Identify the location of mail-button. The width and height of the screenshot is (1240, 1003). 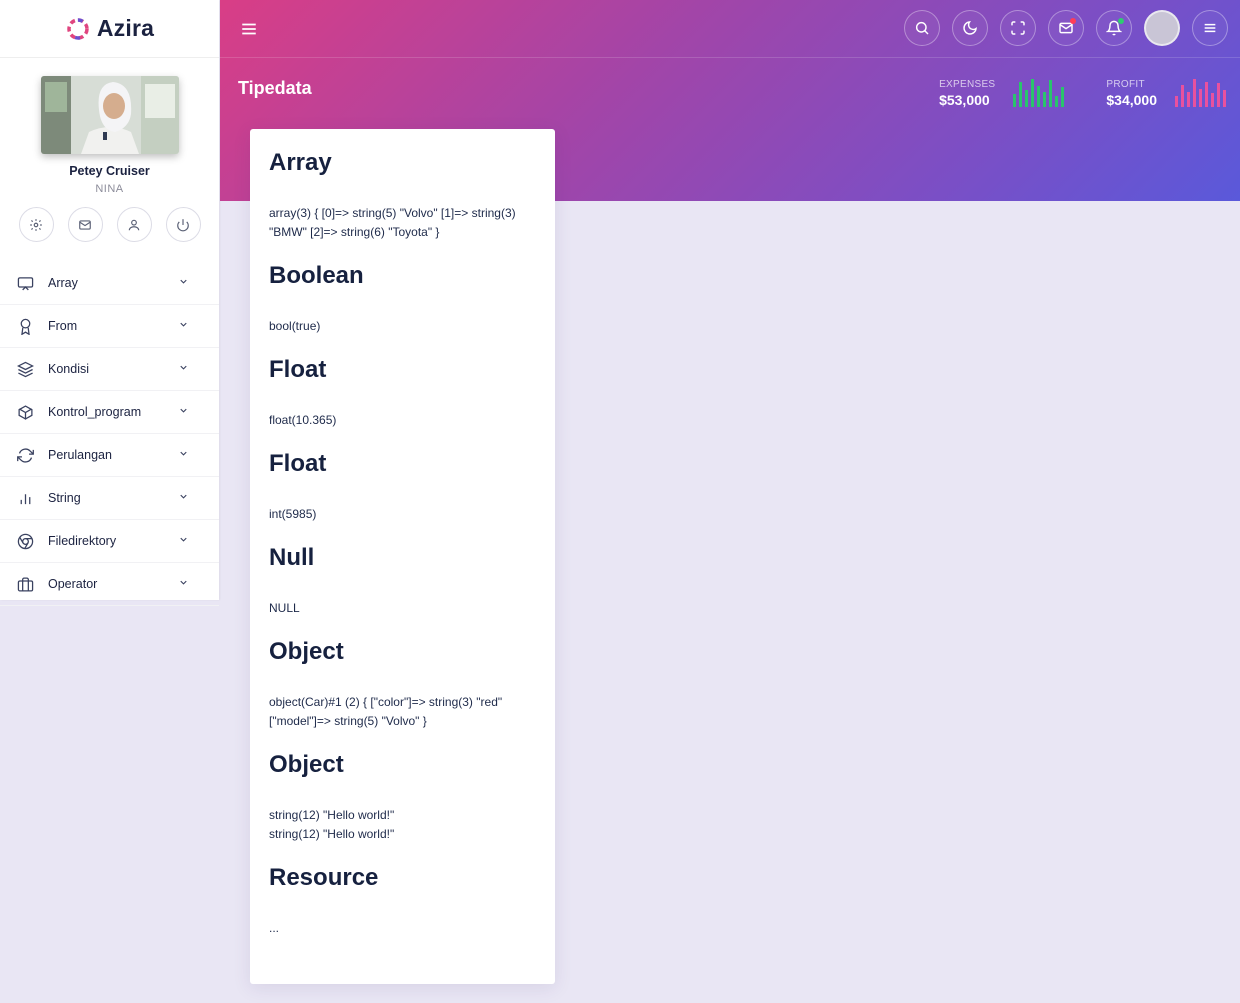
(85, 224).